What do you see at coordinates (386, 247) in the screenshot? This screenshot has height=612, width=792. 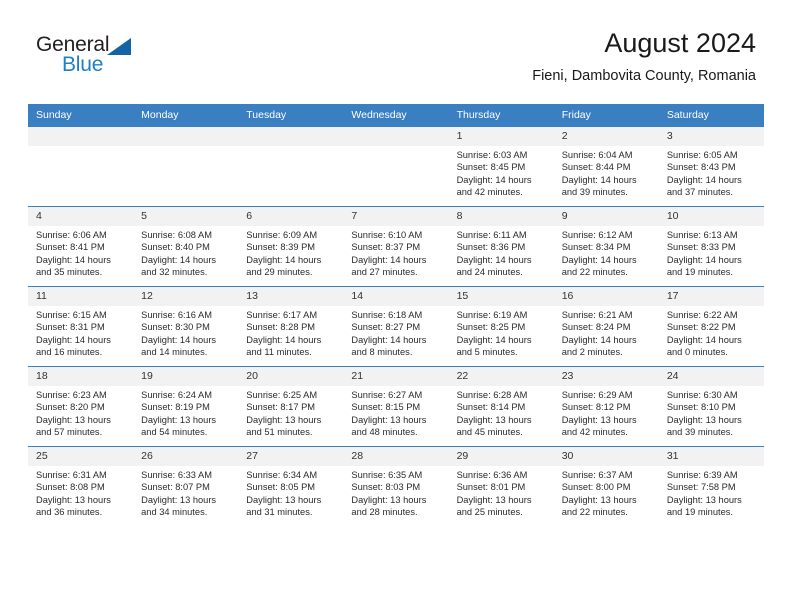 I see `sunset-text: Sunset: 8:37 PM` at bounding box center [386, 247].